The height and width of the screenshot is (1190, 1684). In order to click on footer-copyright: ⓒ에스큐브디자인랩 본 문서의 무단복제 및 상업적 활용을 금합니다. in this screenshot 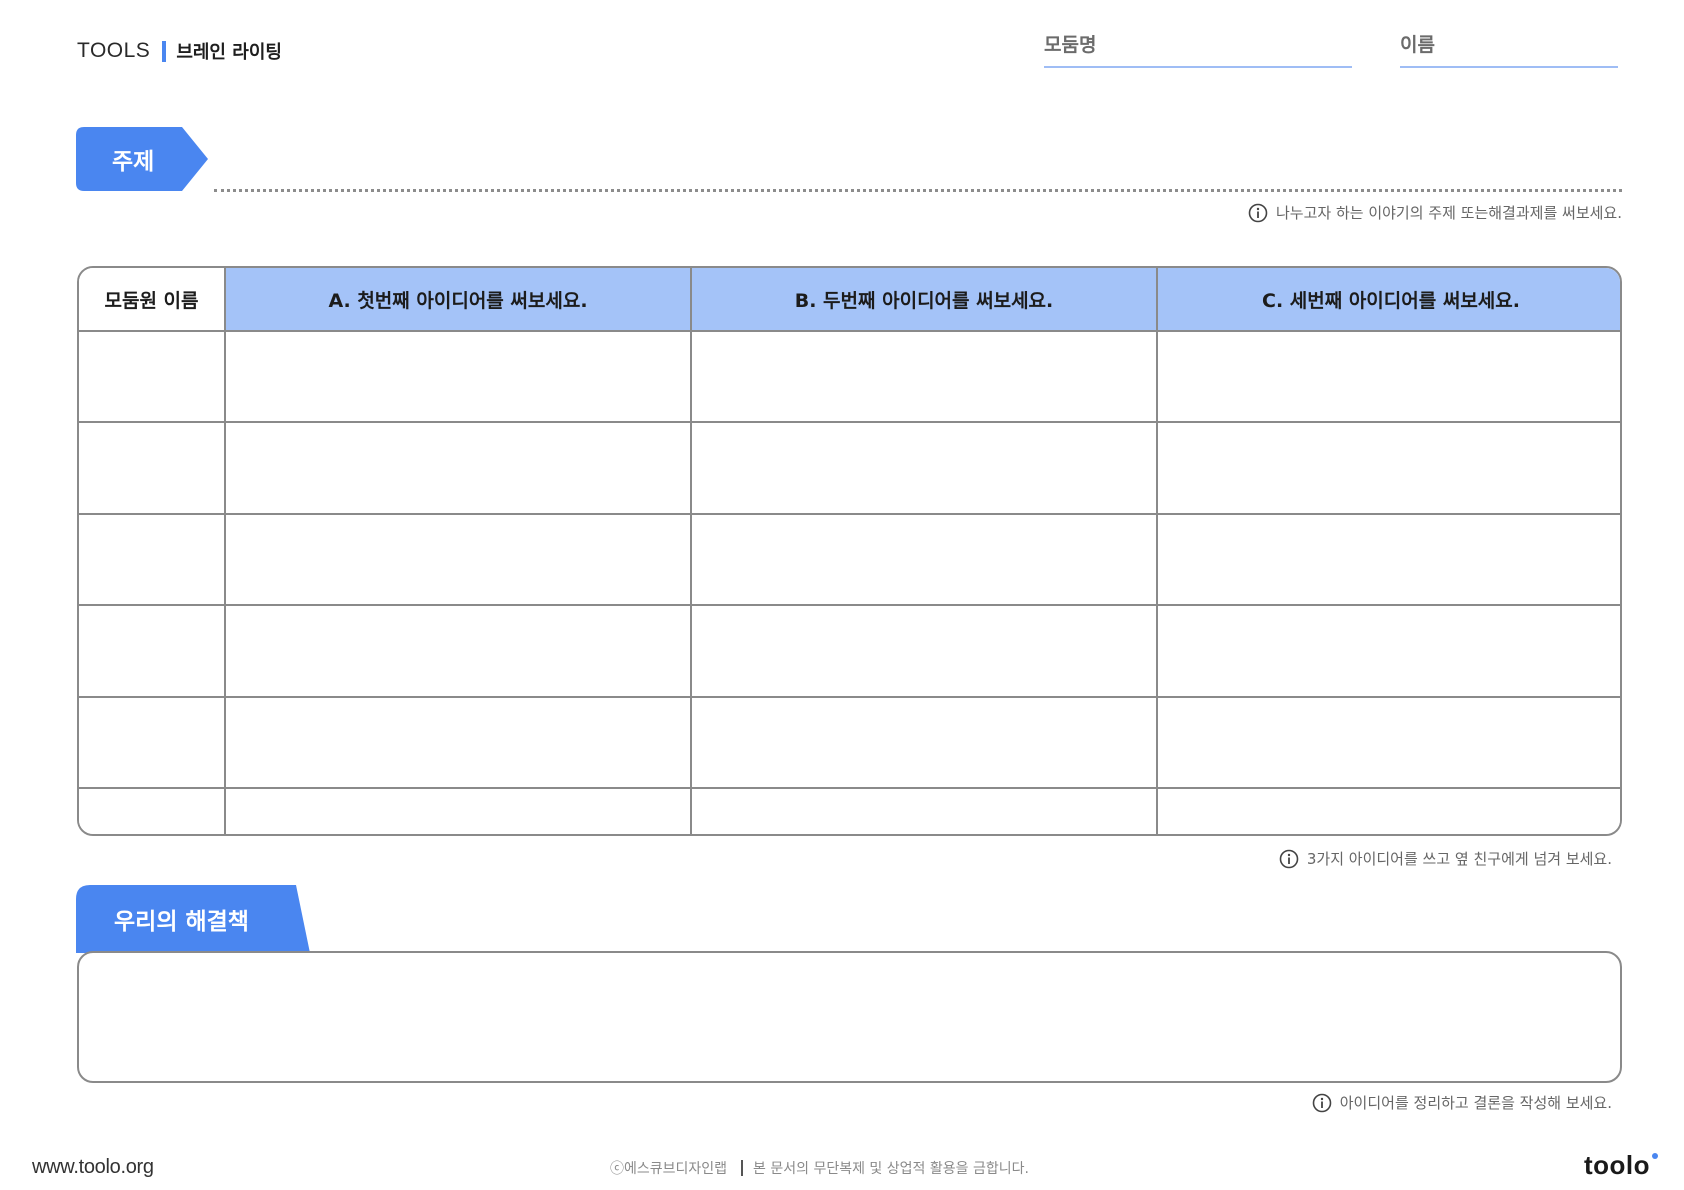, I will do `click(819, 1168)`.